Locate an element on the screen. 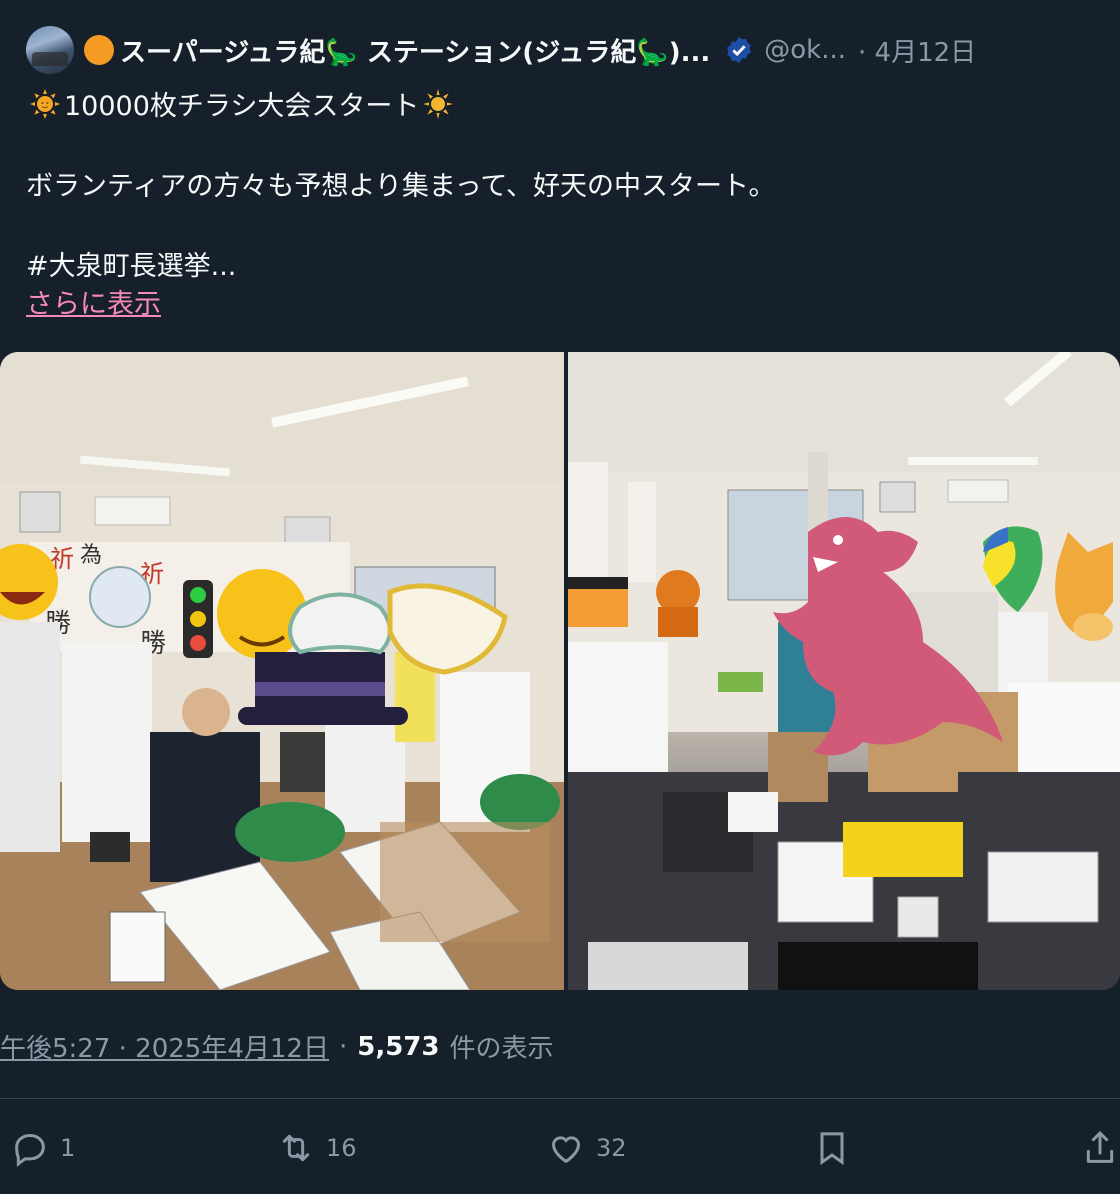  bookmark-icon is located at coordinates (832, 1149).